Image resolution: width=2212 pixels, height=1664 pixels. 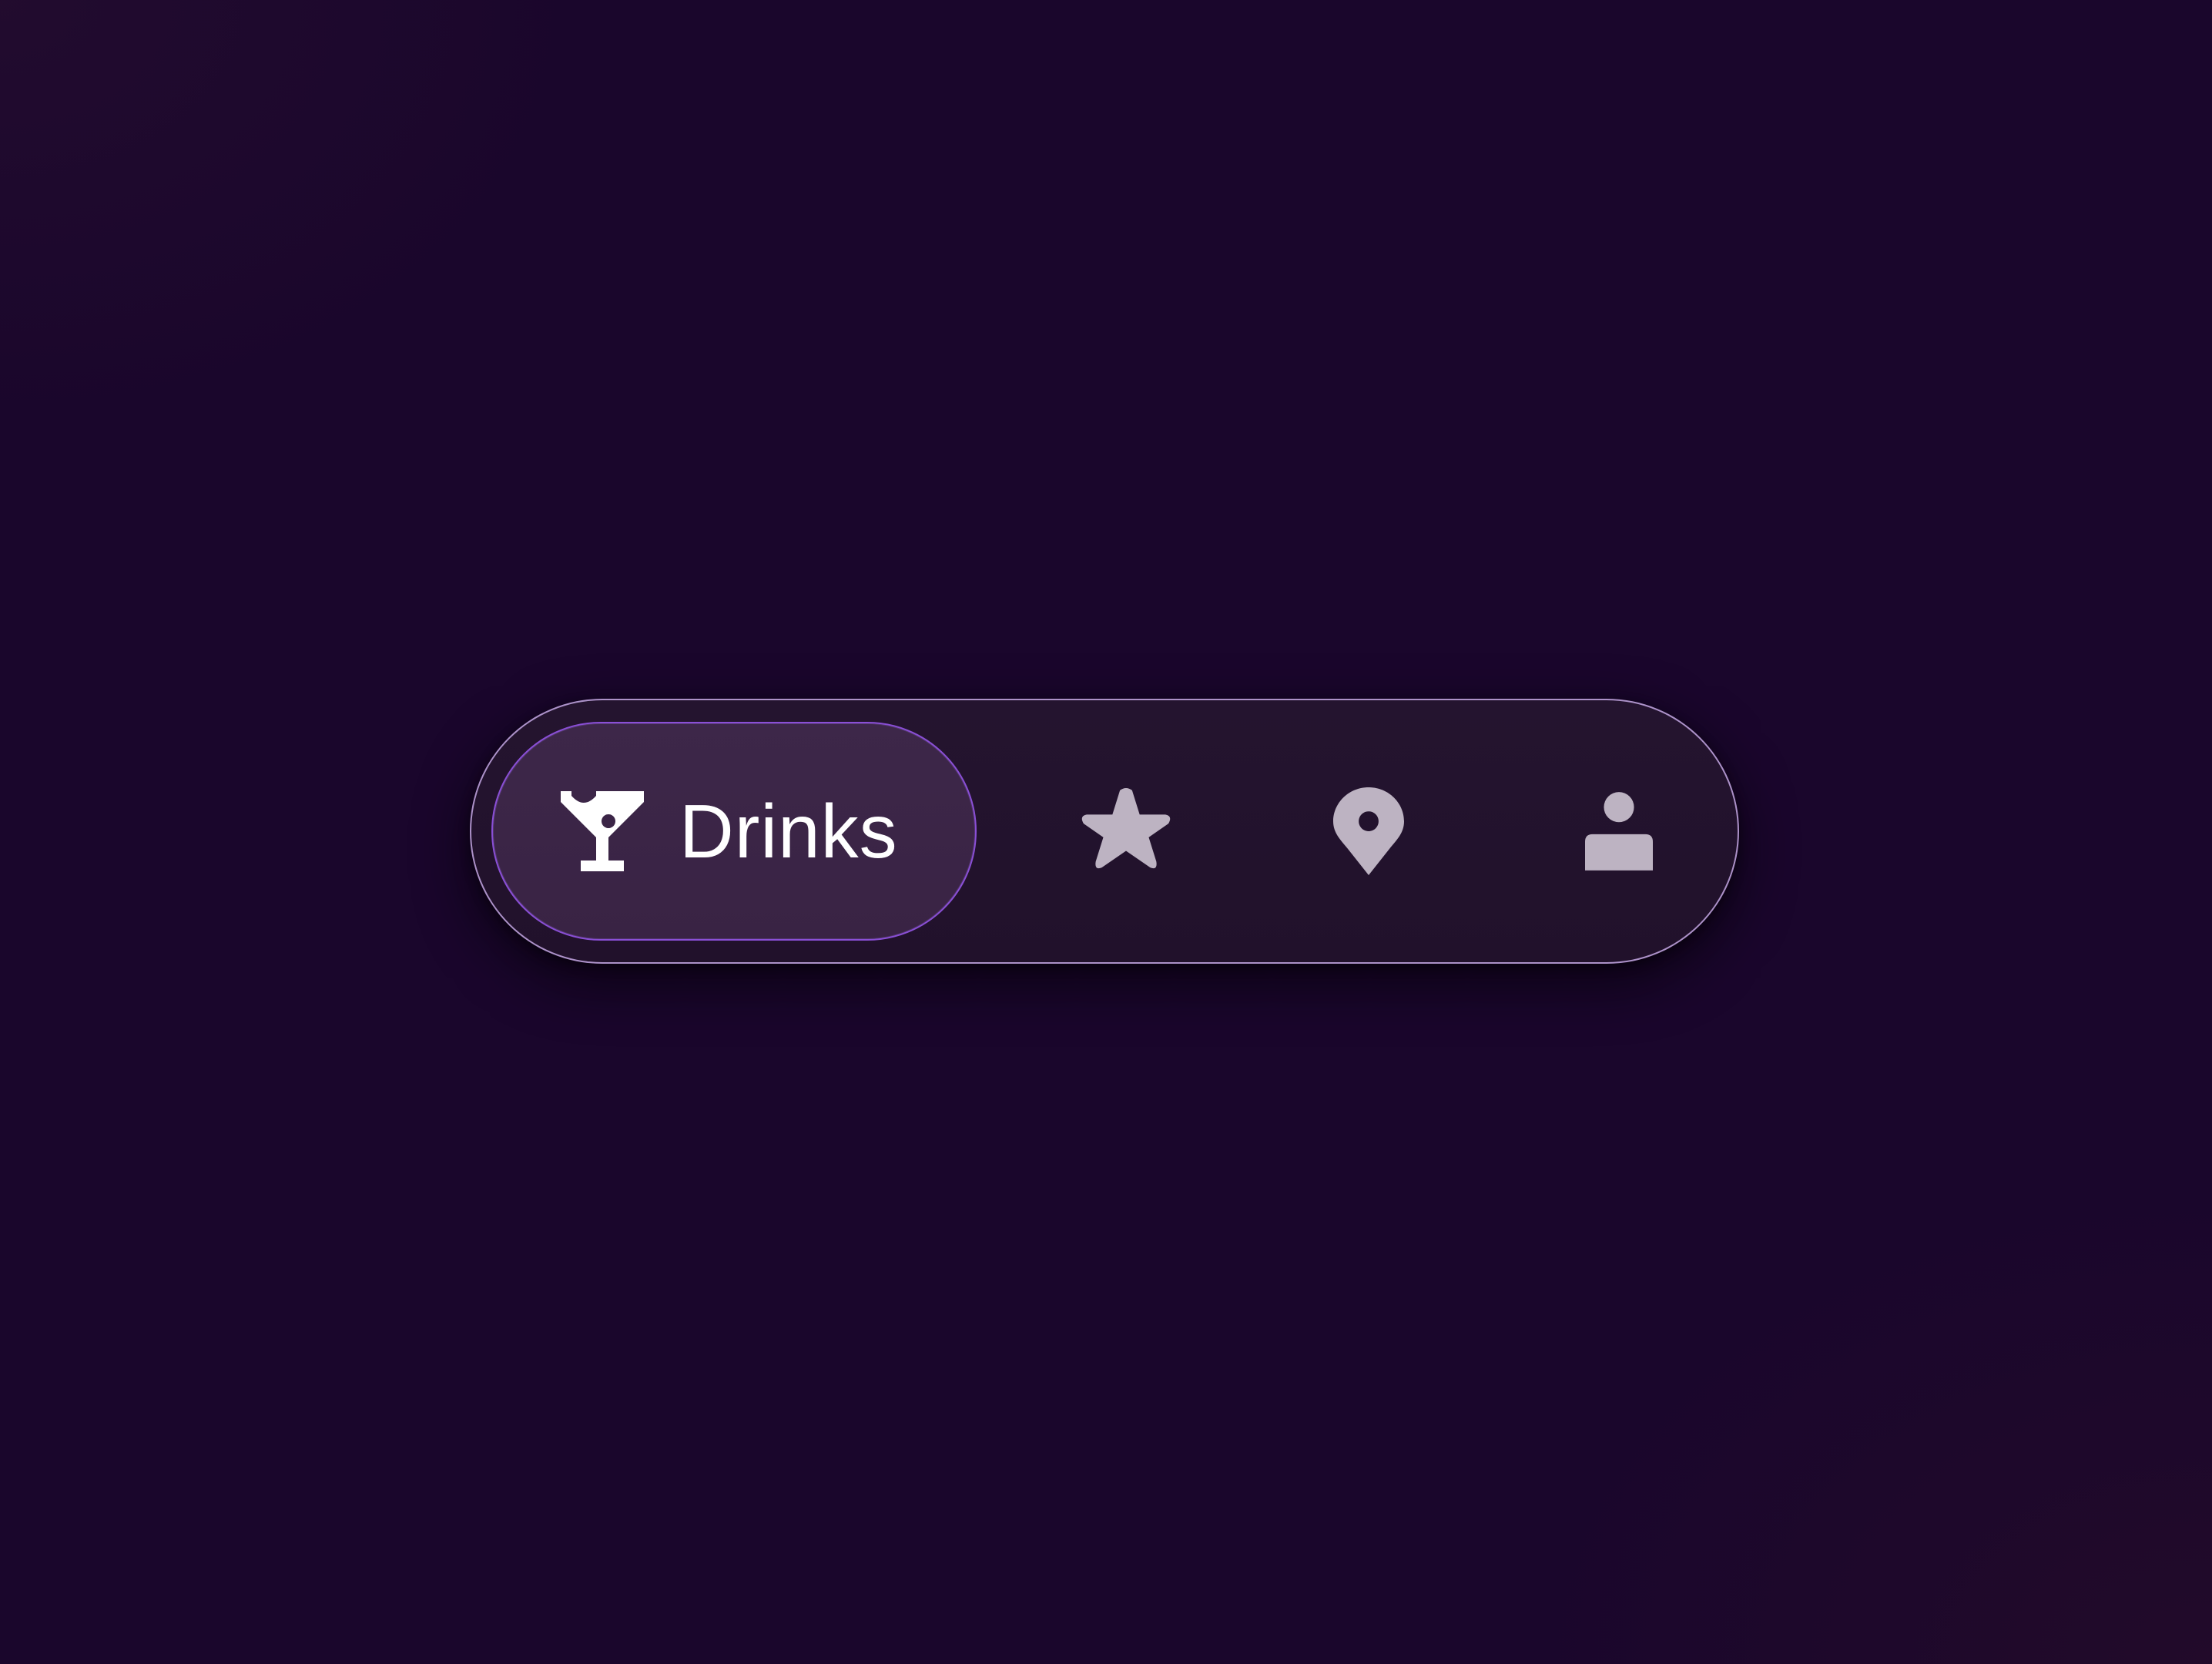 What do you see at coordinates (602, 832) in the screenshot?
I see `cocktail-icon` at bounding box center [602, 832].